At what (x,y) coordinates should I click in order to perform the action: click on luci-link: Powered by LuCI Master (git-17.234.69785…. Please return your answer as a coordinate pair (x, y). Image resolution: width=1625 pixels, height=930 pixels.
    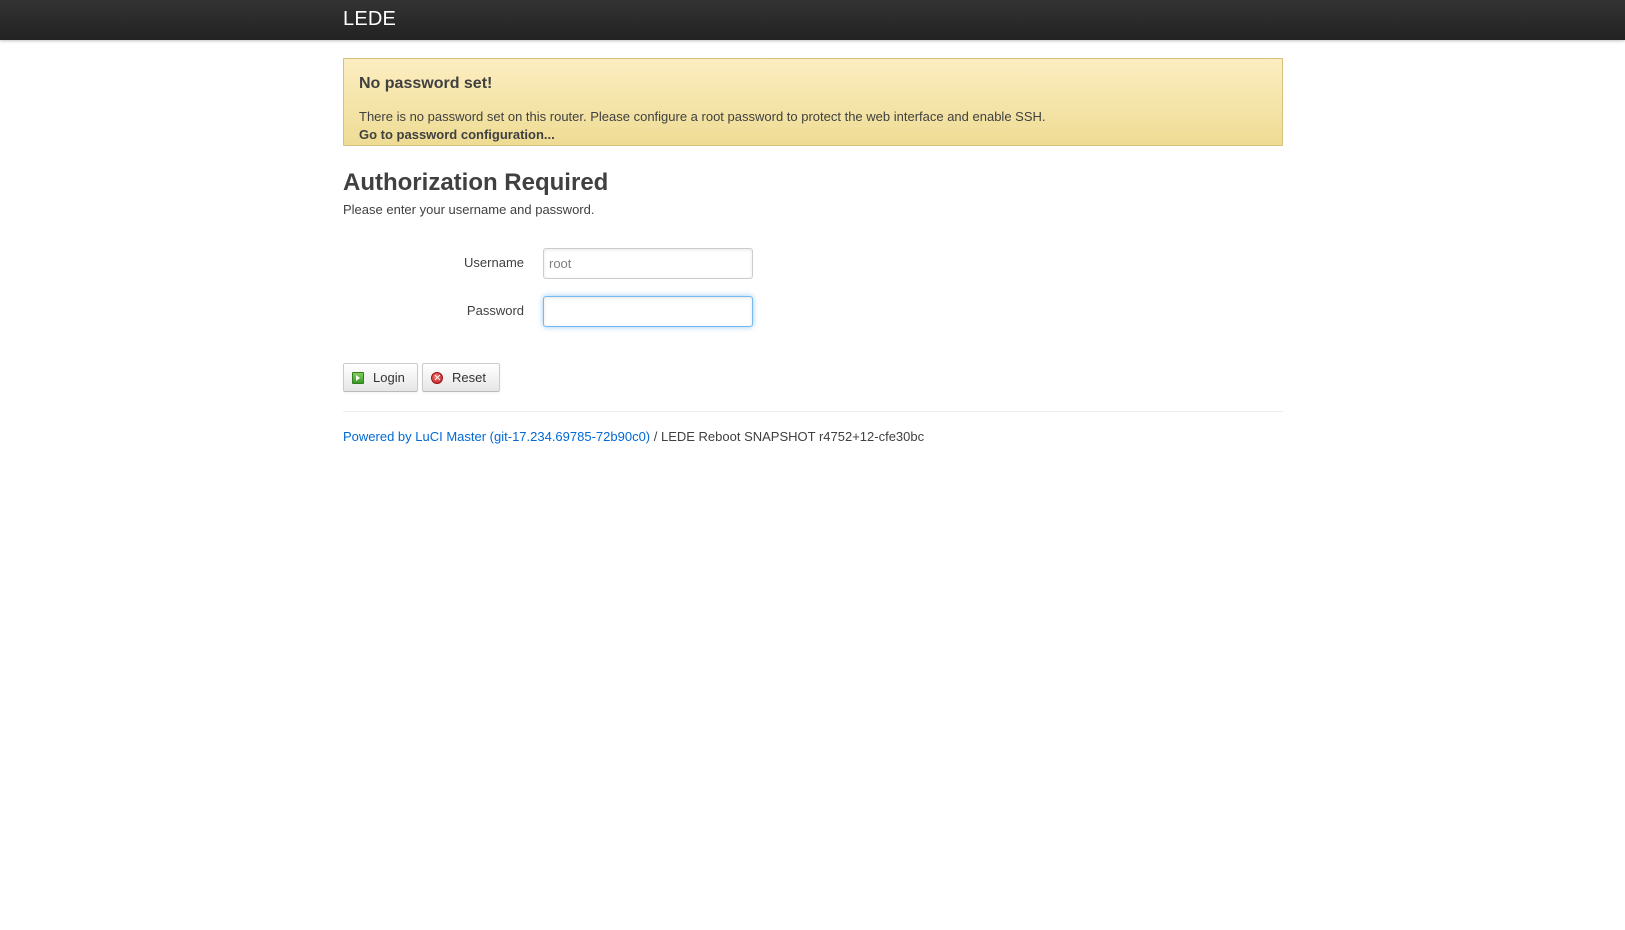
    Looking at the image, I should click on (496, 436).